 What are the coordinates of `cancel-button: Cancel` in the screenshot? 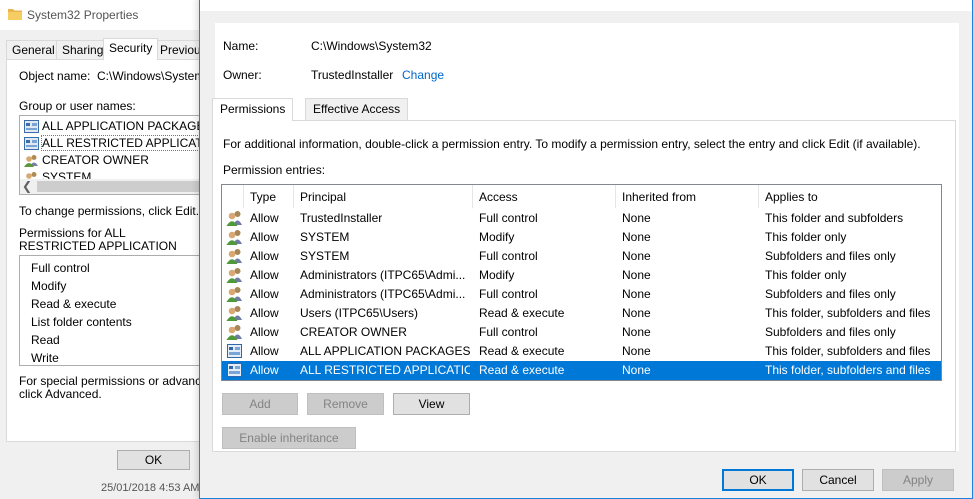 It's located at (838, 480).